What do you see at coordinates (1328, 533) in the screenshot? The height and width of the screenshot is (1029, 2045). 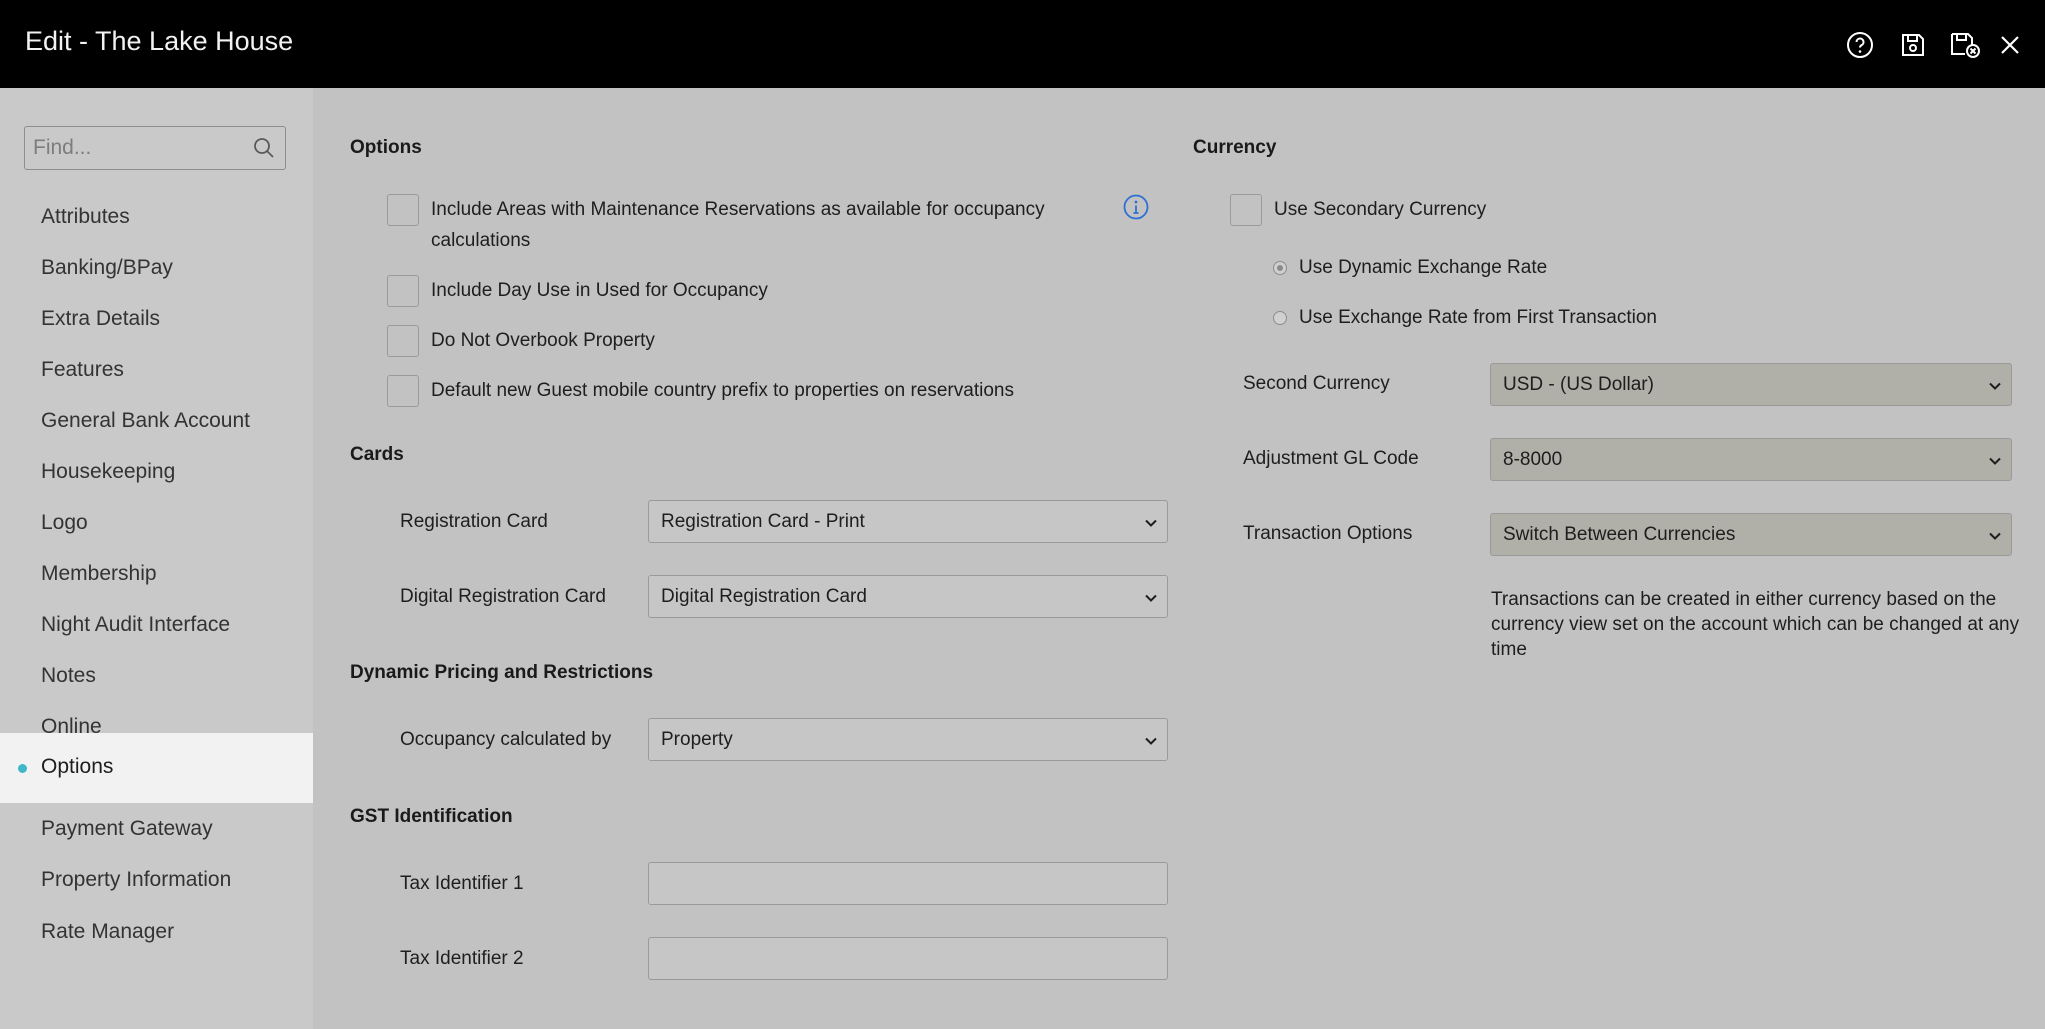 I see `transaction-options-label: Transaction Options` at bounding box center [1328, 533].